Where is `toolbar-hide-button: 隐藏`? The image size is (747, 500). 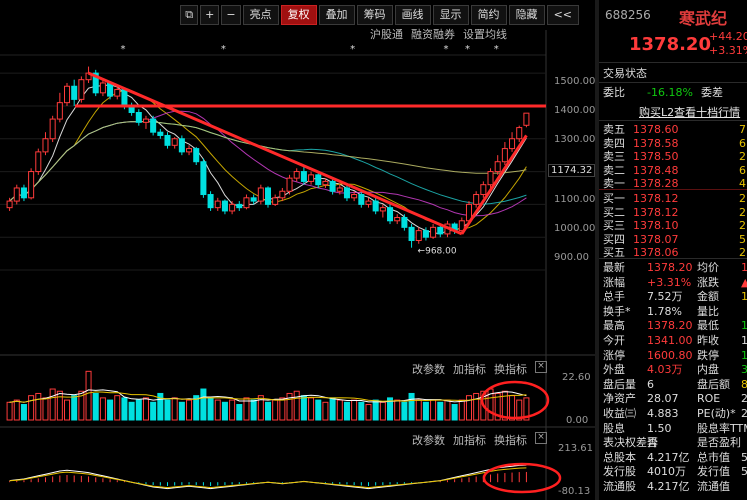 toolbar-hide-button: 隐藏 is located at coordinates (526, 15).